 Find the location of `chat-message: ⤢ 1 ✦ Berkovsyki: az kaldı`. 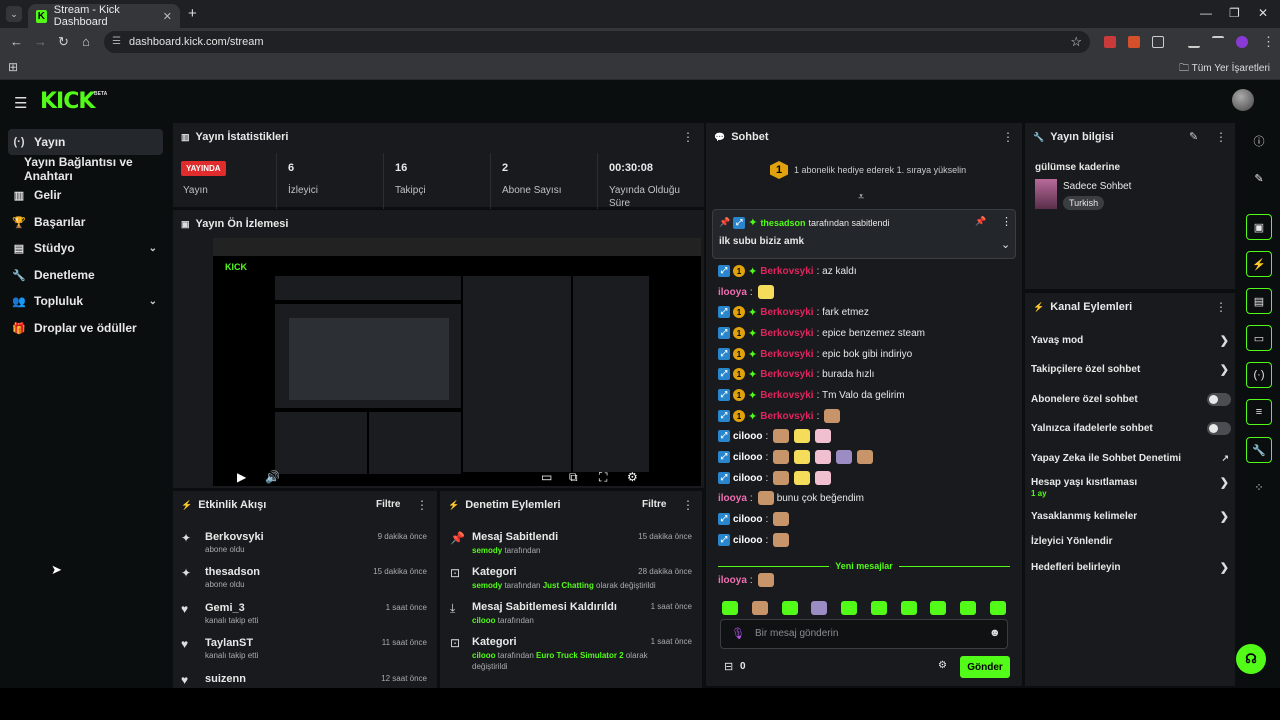

chat-message: ⤢ 1 ✦ Berkovsyki: az kaldı is located at coordinates (787, 271).